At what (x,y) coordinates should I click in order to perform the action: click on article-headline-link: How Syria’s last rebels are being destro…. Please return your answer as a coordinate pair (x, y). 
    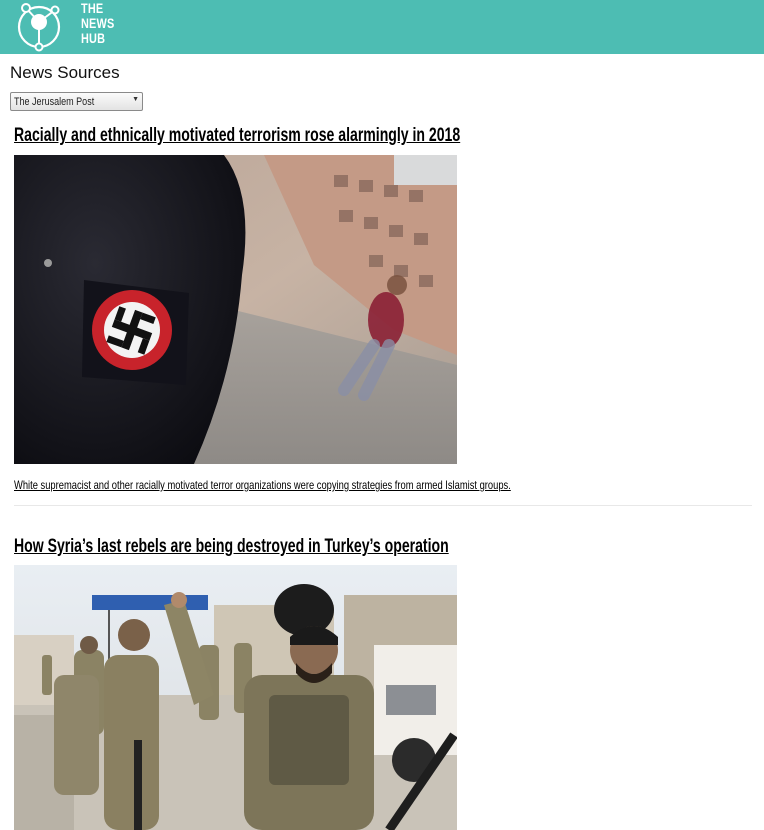
    Looking at the image, I should click on (231, 547).